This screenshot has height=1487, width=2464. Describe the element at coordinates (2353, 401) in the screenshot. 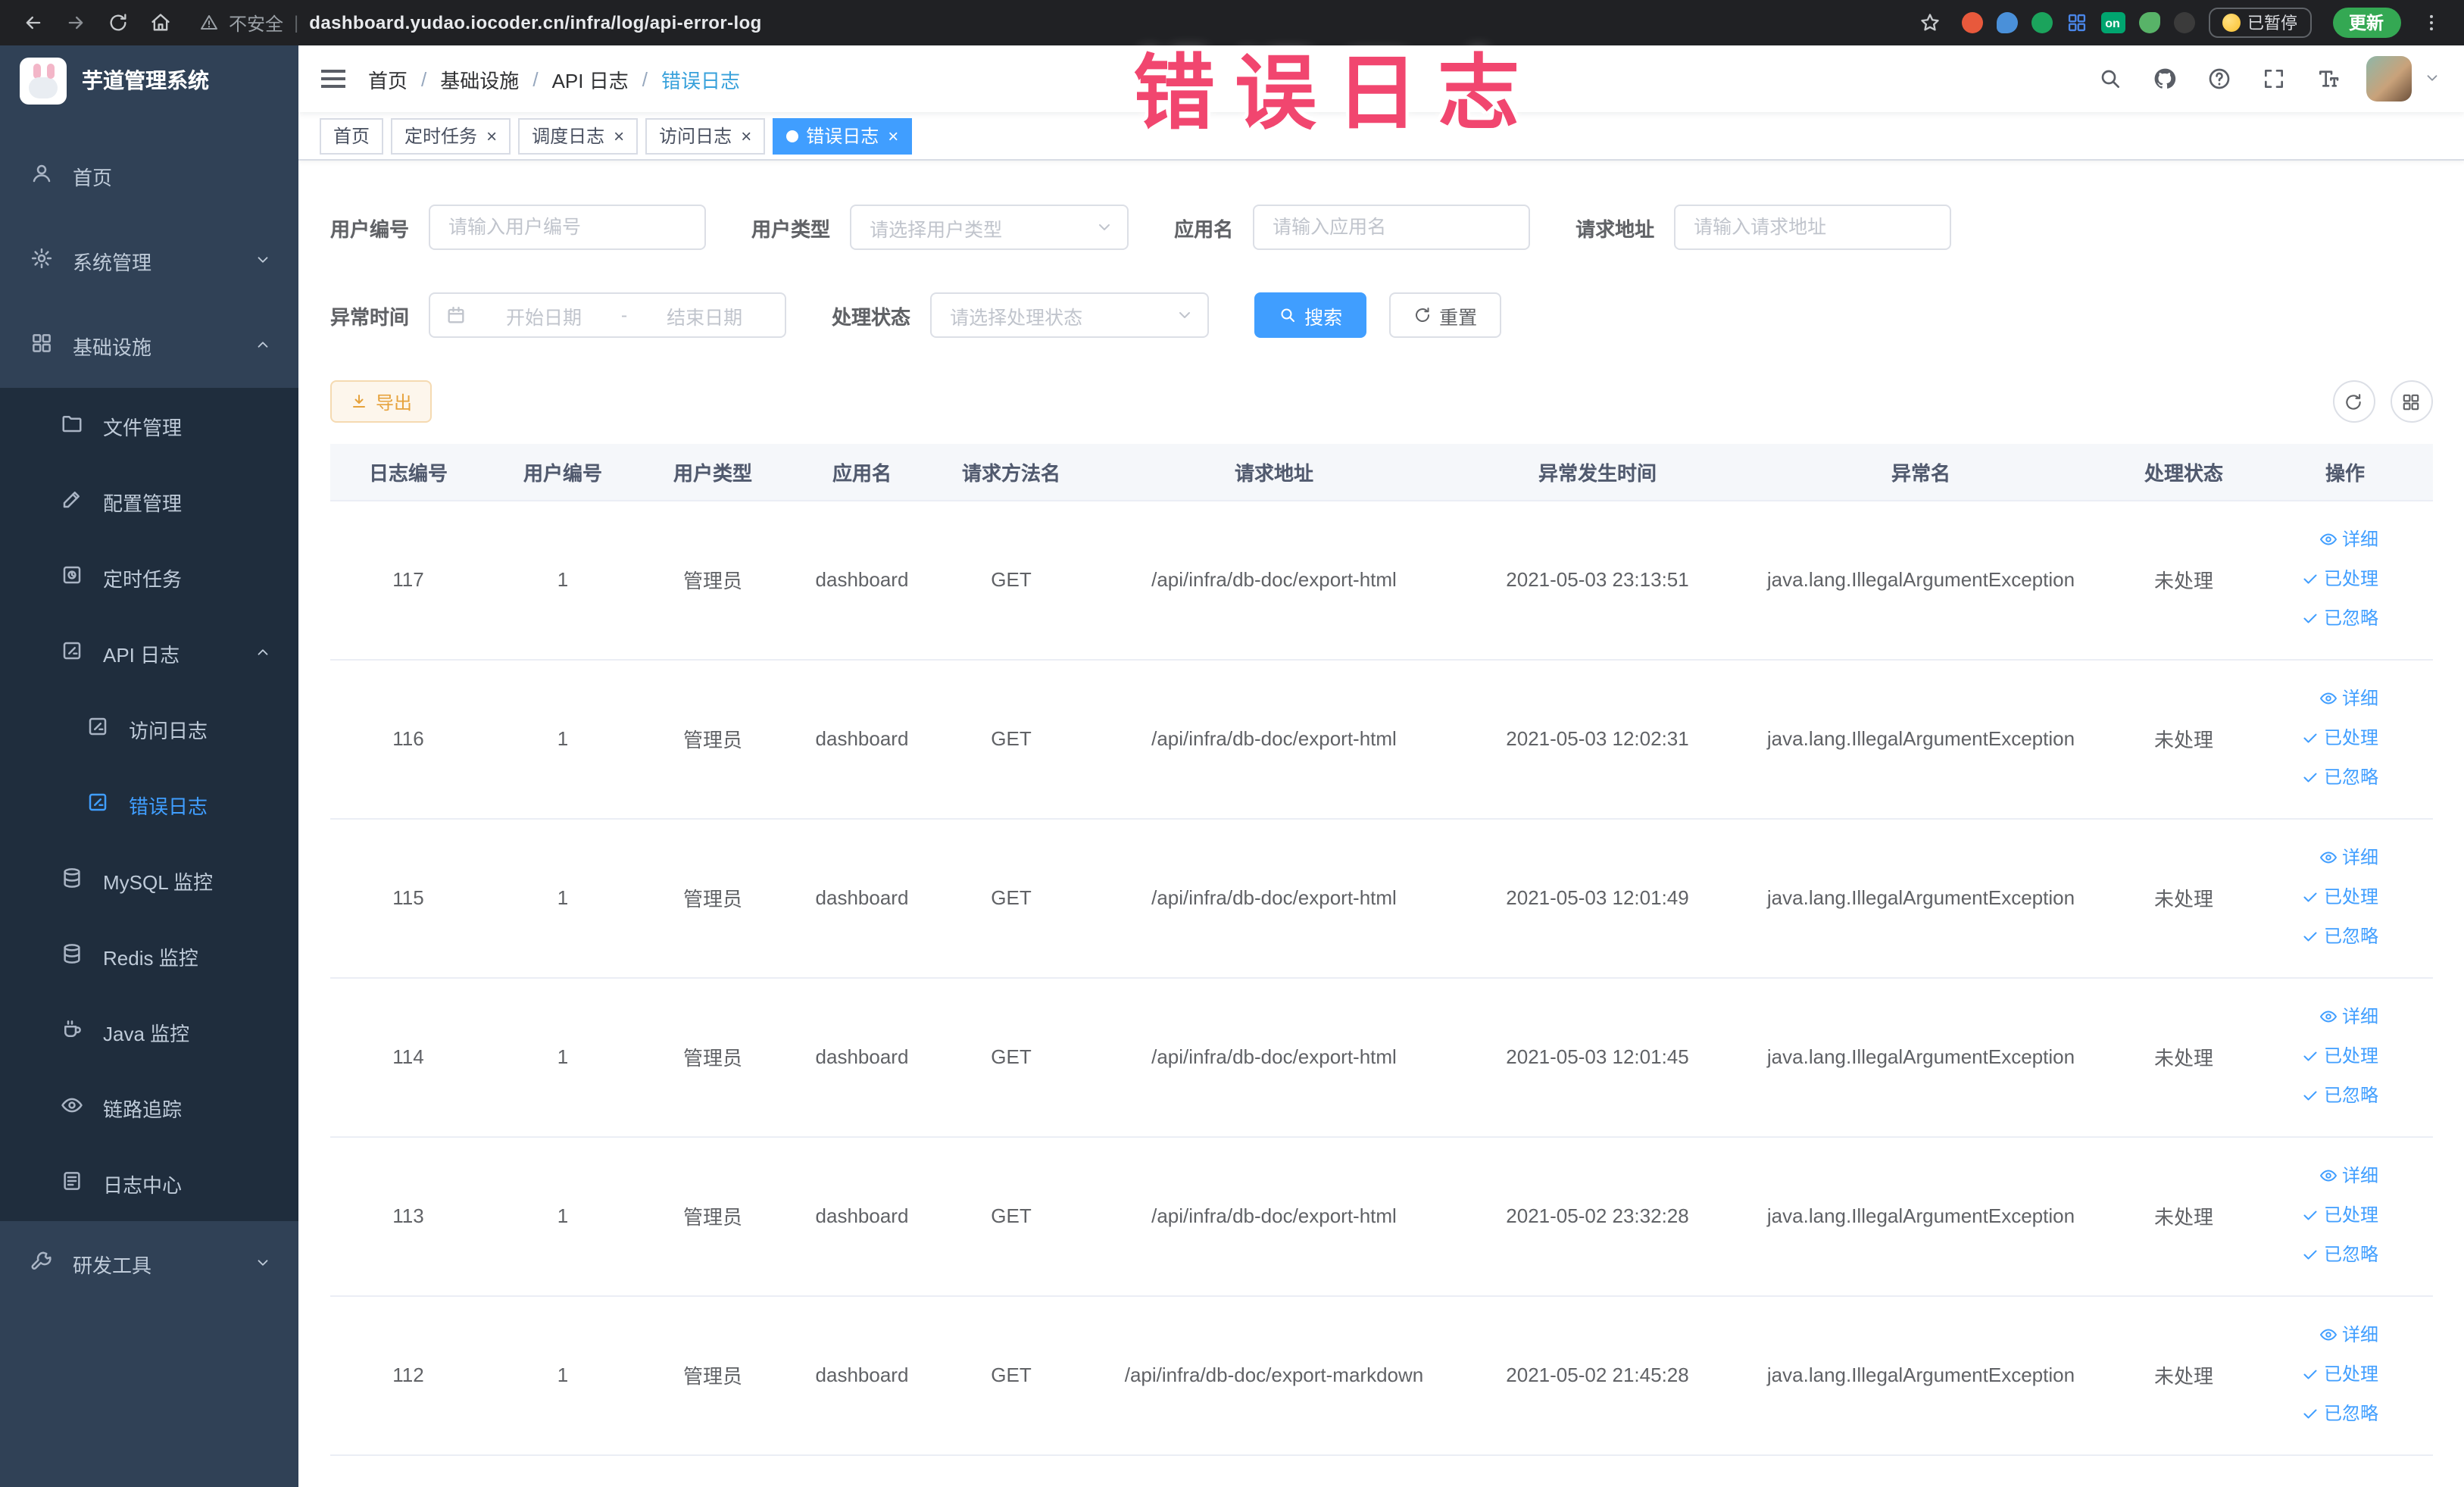

I see `refresh-table-button` at that location.